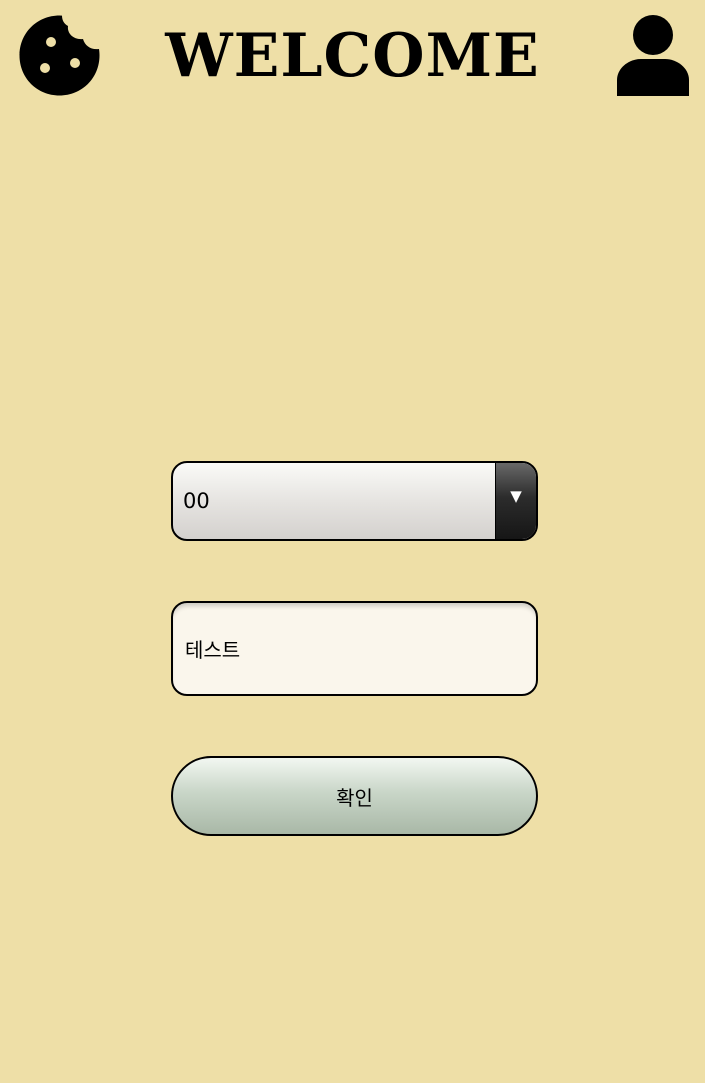 The height and width of the screenshot is (1083, 705). Describe the element at coordinates (354, 648) in the screenshot. I see `text-input` at that location.